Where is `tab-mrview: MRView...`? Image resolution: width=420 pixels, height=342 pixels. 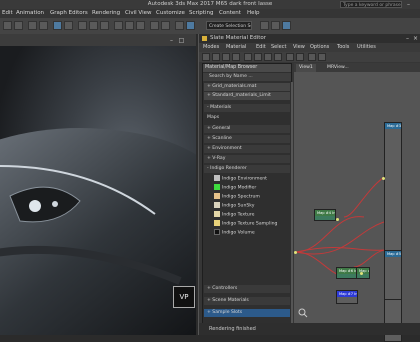 tab-mrview: MRView... is located at coordinates (338, 68).